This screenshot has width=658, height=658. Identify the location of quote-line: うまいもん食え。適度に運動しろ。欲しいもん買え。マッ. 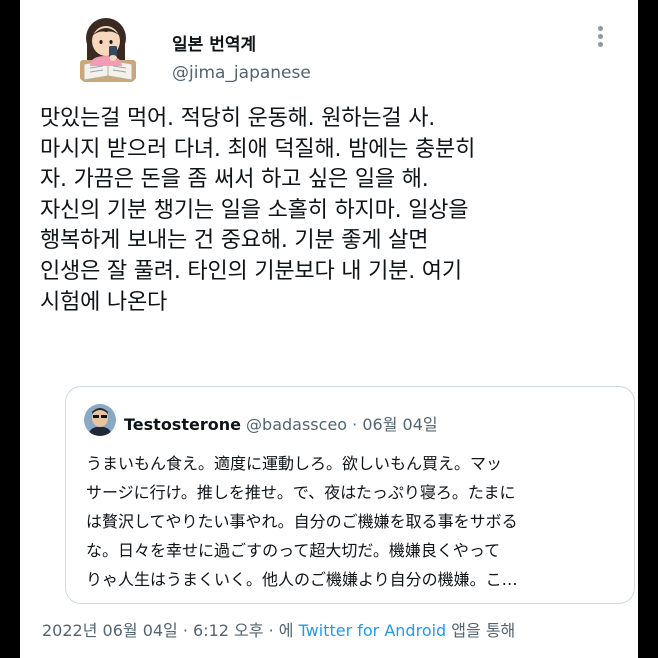
(294, 463).